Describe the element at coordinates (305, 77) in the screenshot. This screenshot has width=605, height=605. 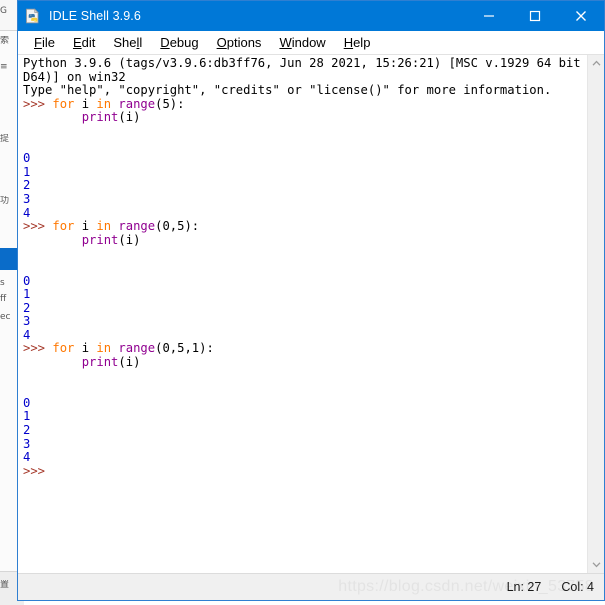
I see `shell-line: D64)] on win32` at that location.